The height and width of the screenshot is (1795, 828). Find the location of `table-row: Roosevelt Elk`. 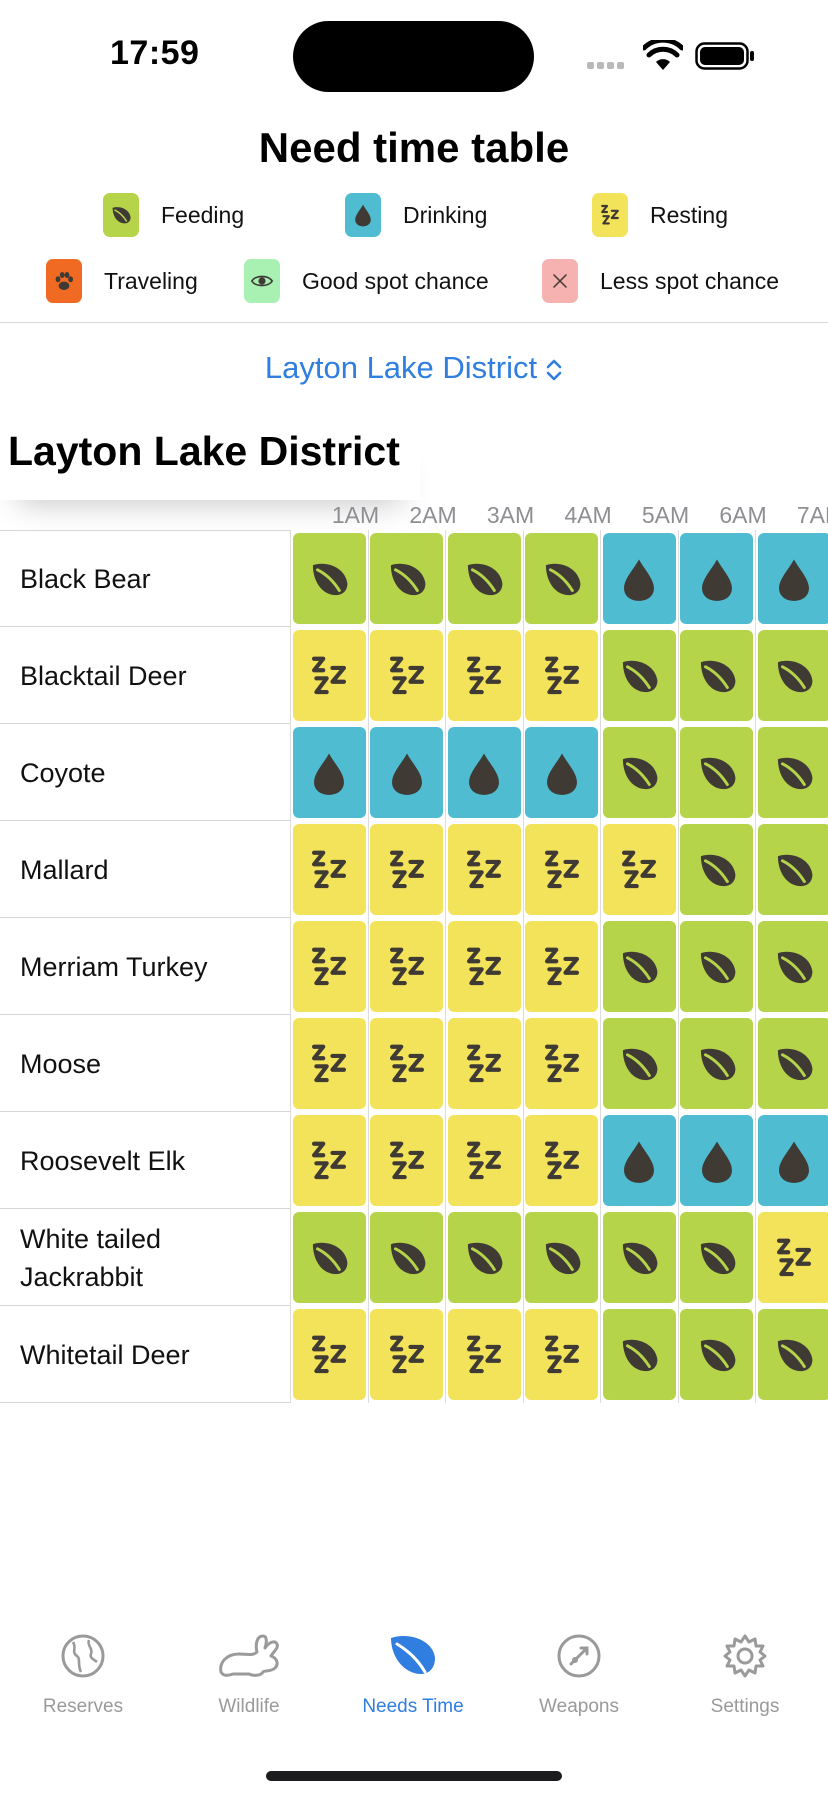

table-row: Roosevelt Elk is located at coordinates (414, 1160).